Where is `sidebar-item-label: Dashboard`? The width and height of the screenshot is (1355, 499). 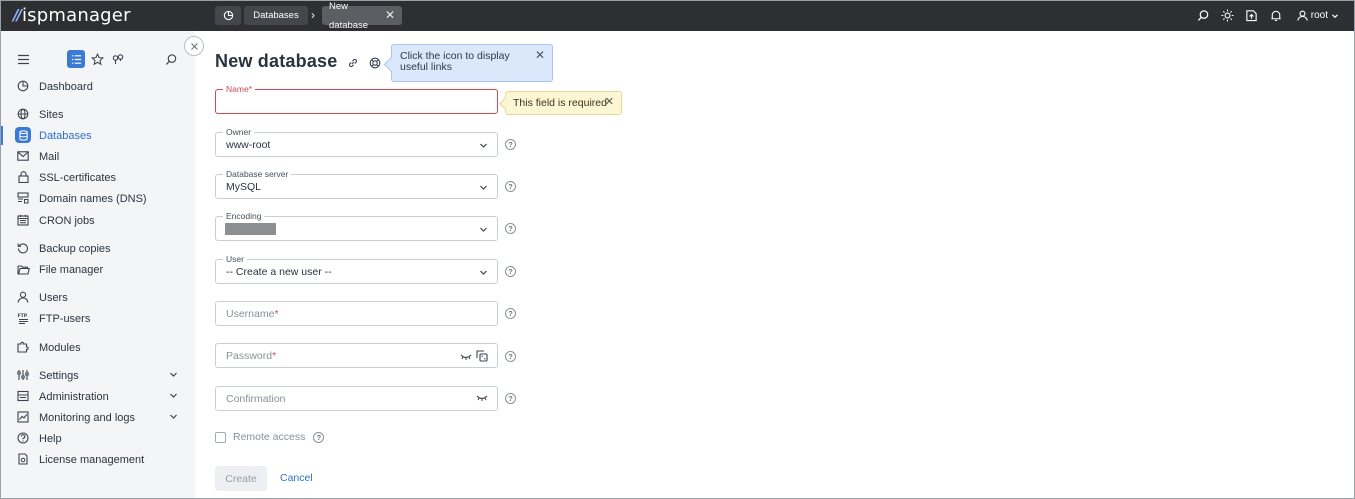
sidebar-item-label: Dashboard is located at coordinates (66, 86).